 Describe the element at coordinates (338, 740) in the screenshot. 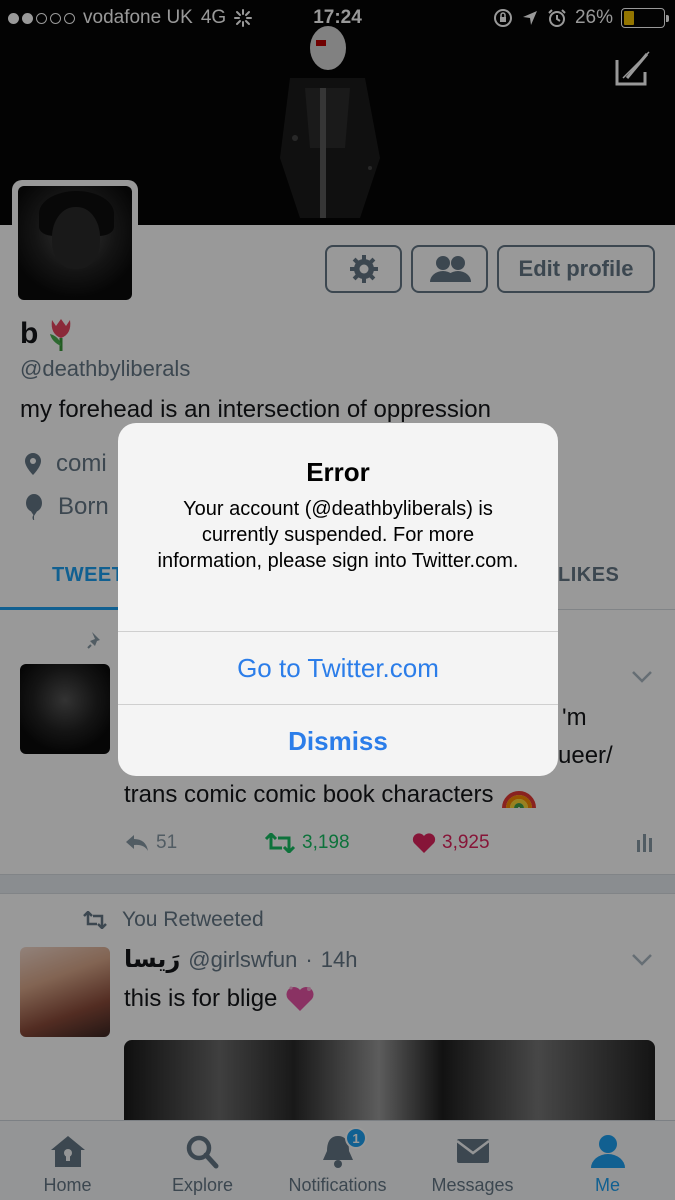

I see `dismiss-button: Dismiss` at that location.